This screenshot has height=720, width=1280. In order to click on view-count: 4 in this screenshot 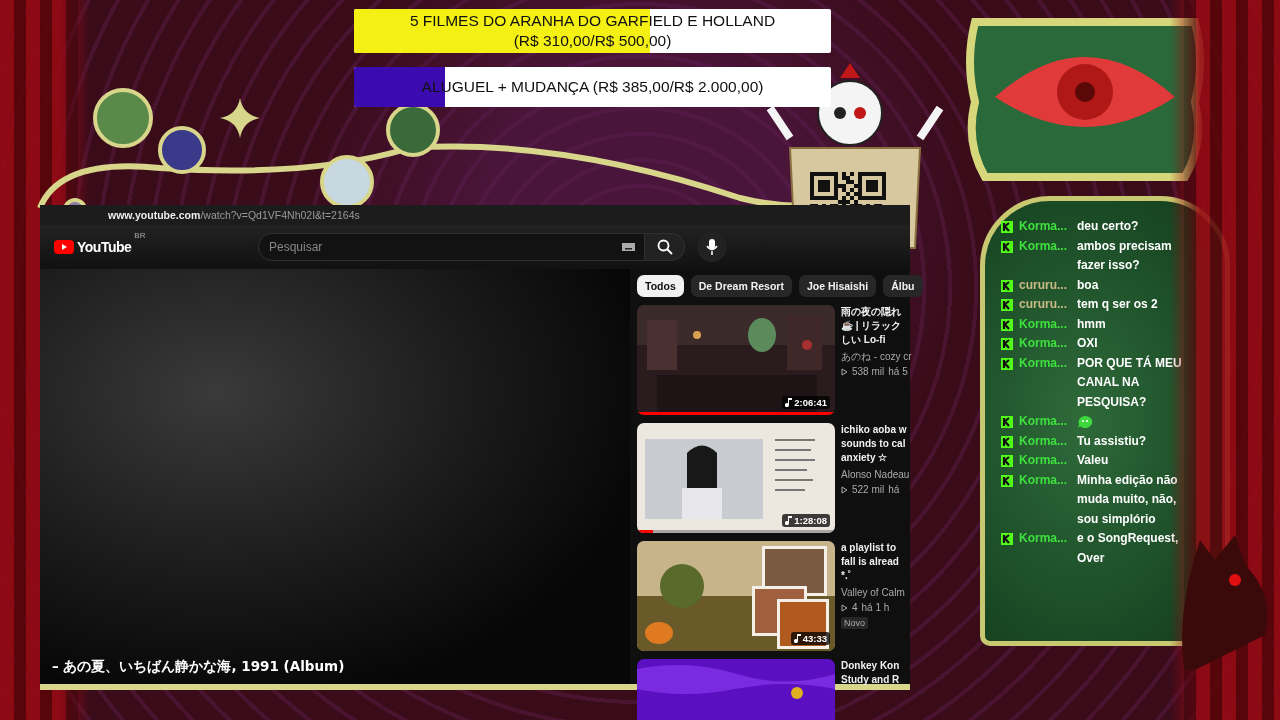, I will do `click(855, 608)`.